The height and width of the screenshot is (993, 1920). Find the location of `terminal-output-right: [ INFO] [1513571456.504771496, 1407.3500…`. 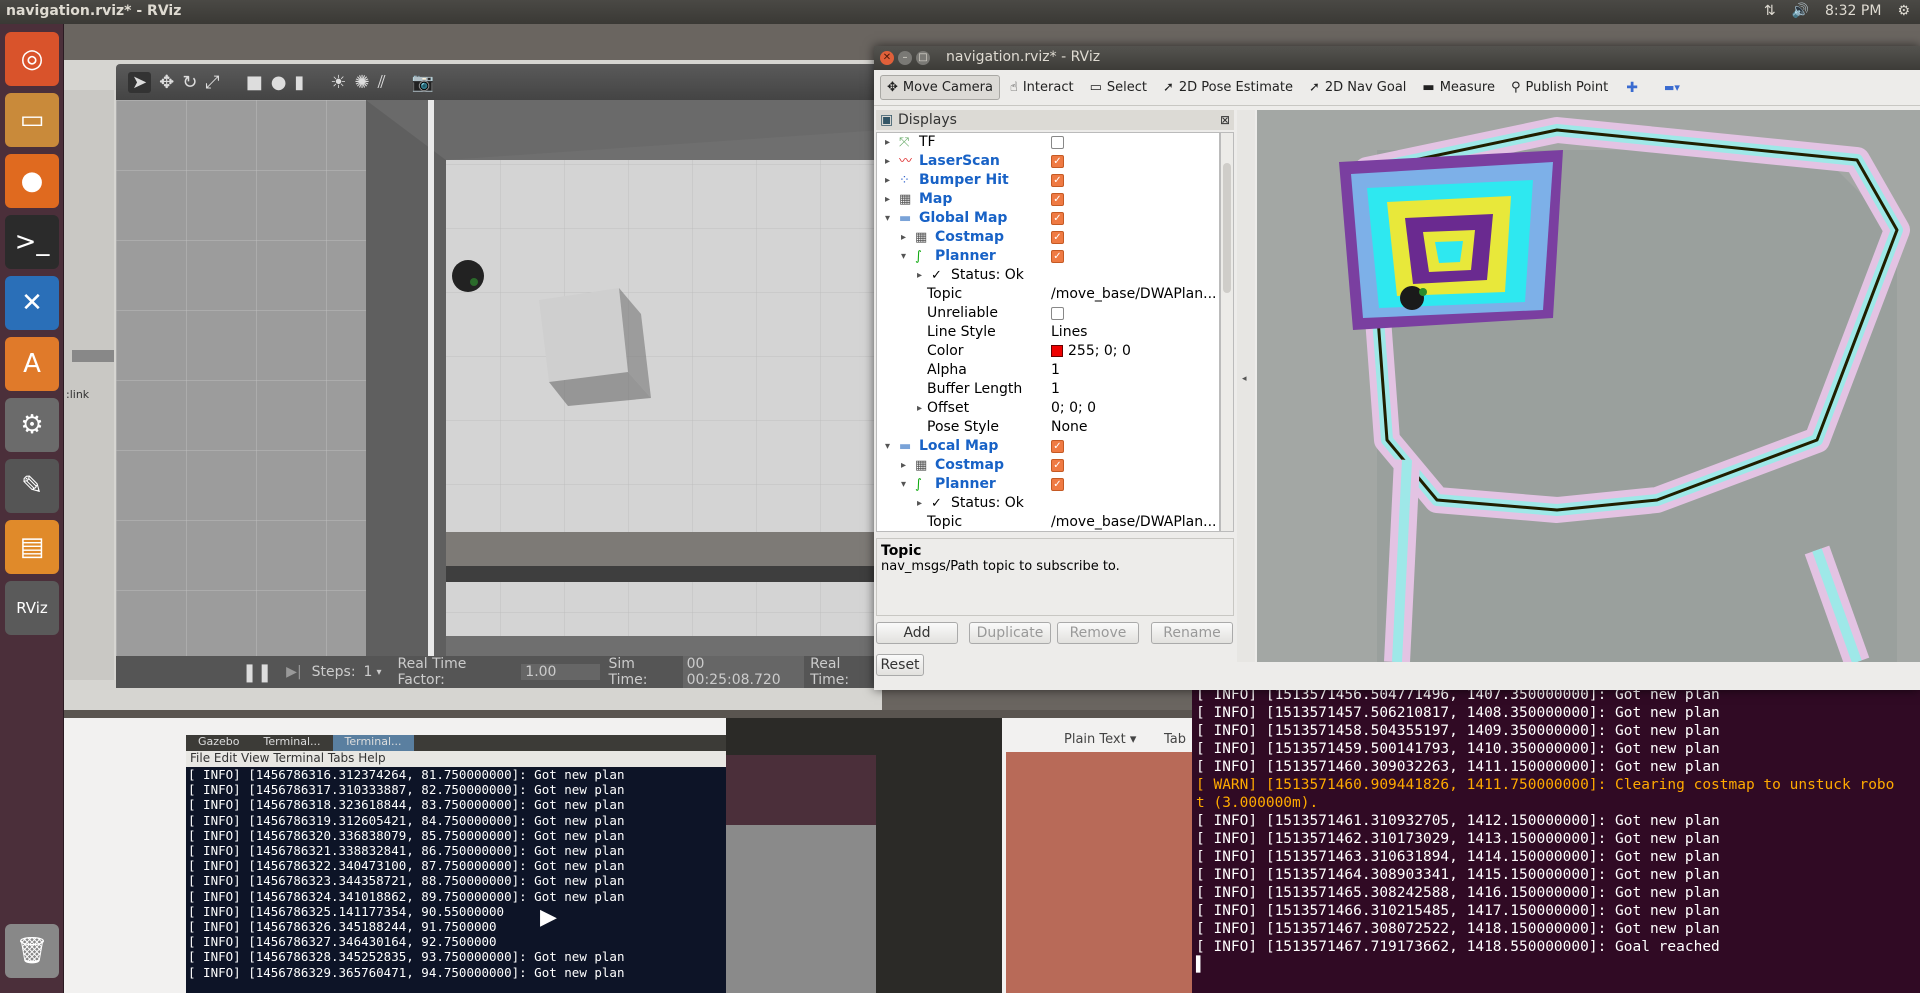

terminal-output-right: [ INFO] [1513571456.504771496, 1407.3500… is located at coordinates (1556, 830).